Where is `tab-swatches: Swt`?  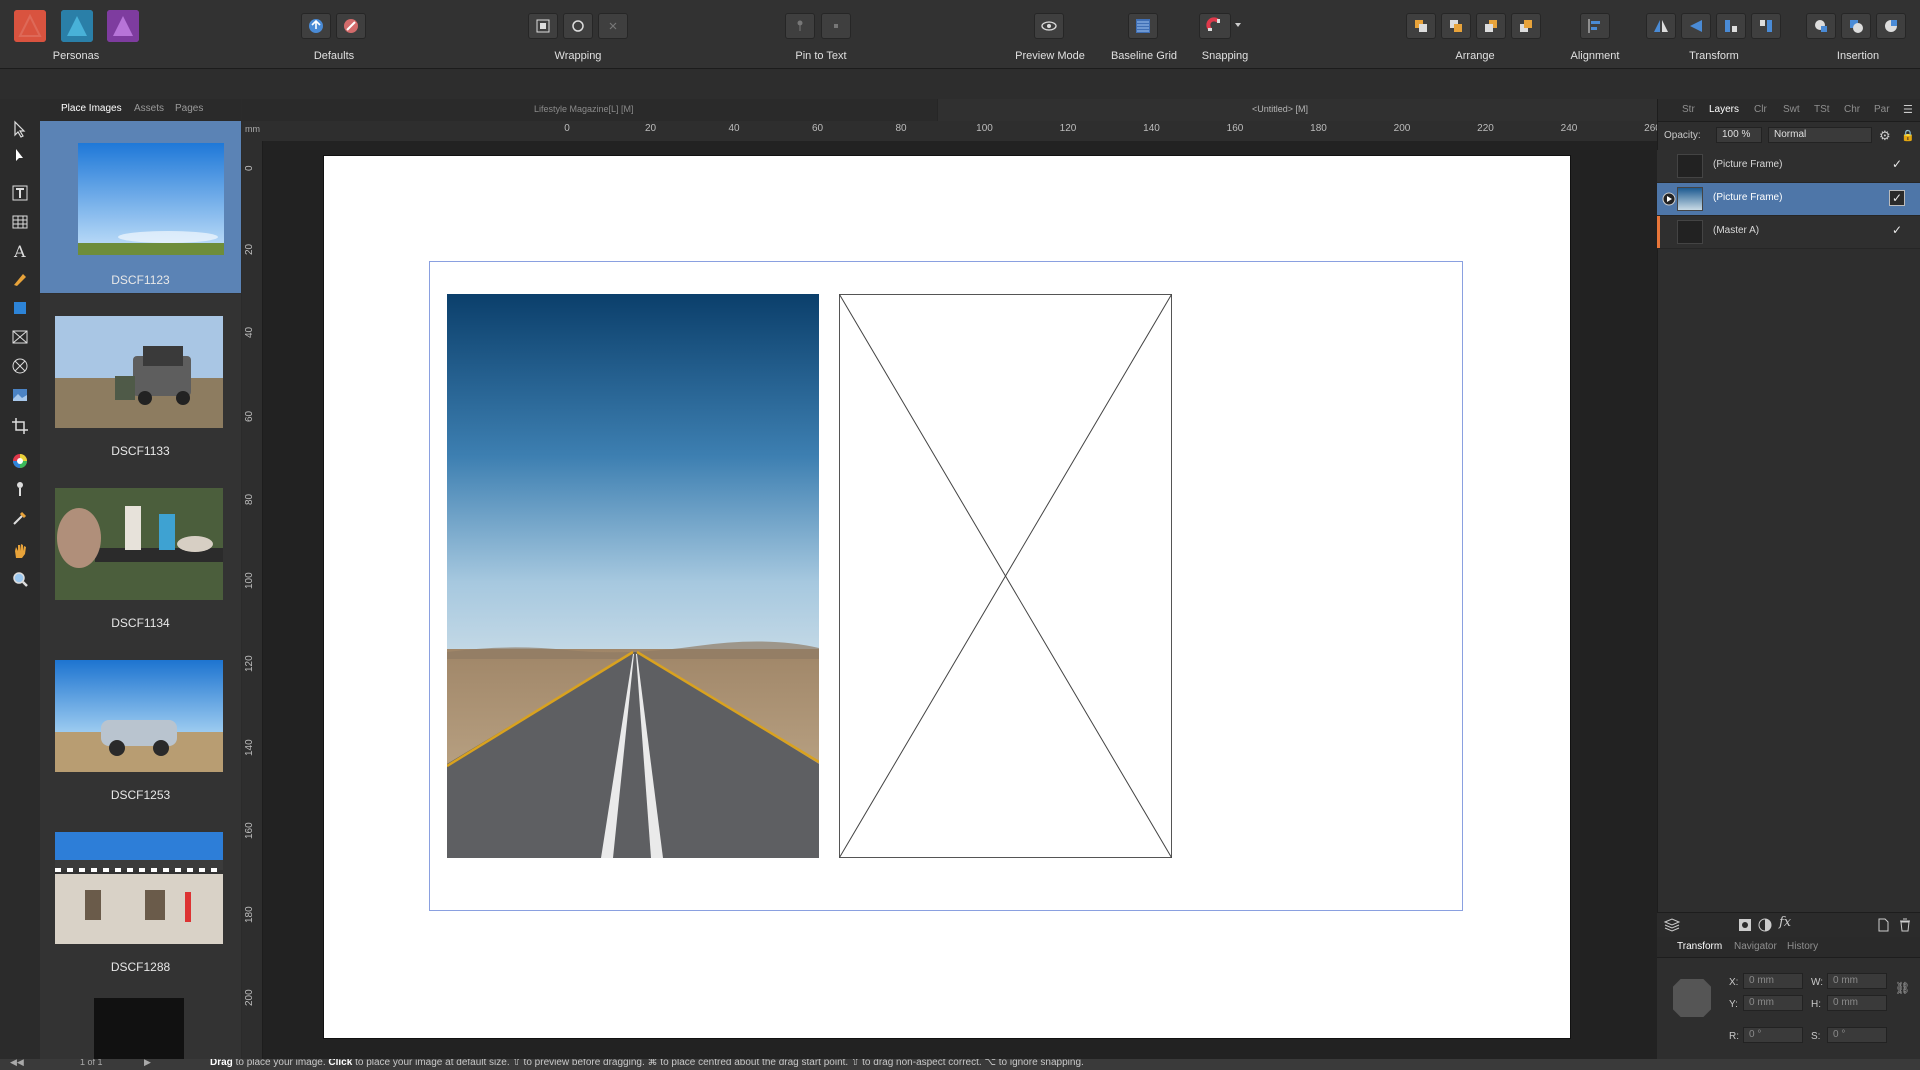 tab-swatches: Swt is located at coordinates (1791, 109).